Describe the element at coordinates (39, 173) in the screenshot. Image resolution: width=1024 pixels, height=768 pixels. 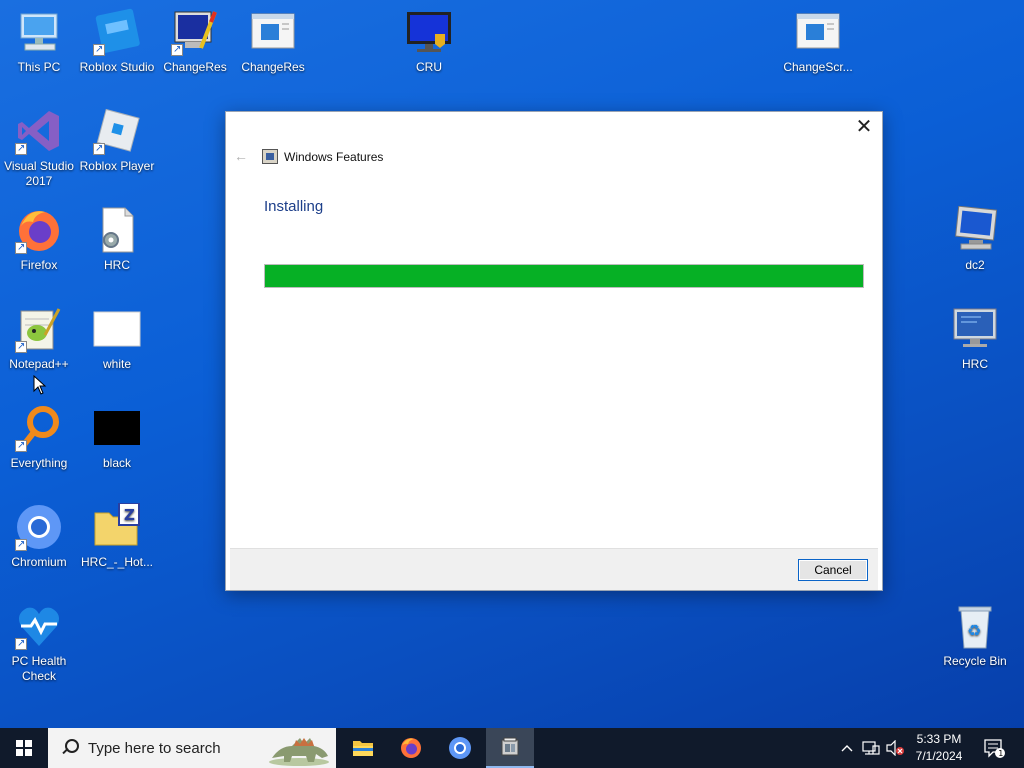
I see `icon-label: Visual Studio 2017` at that location.